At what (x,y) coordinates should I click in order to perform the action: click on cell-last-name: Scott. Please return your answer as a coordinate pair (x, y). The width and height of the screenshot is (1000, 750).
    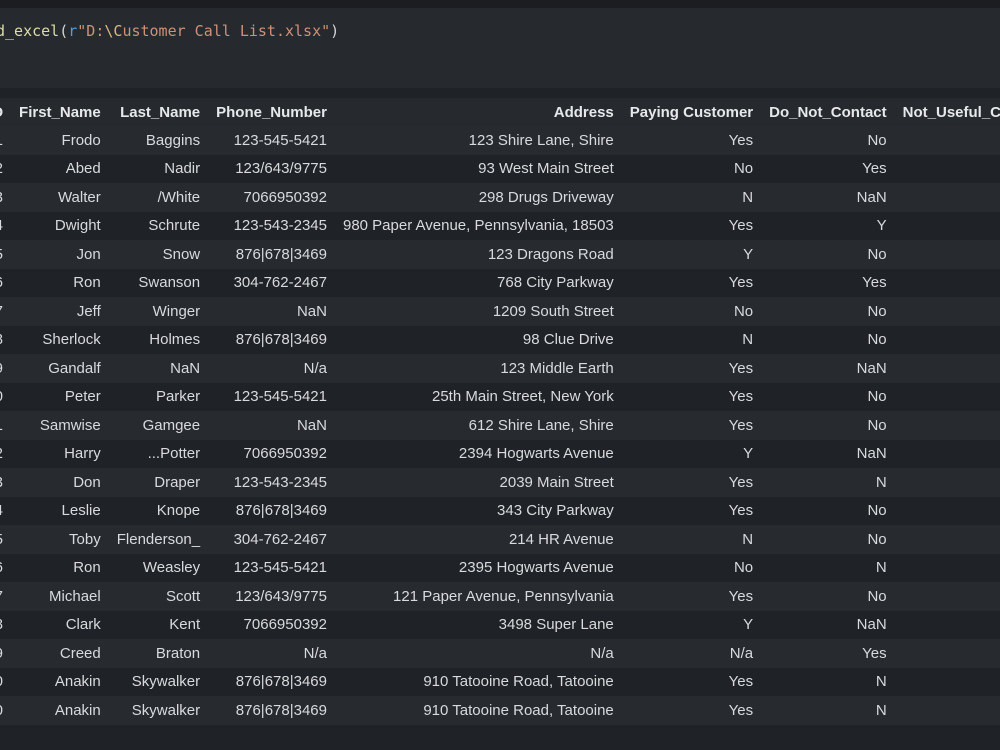
    Looking at the image, I should click on (158, 596).